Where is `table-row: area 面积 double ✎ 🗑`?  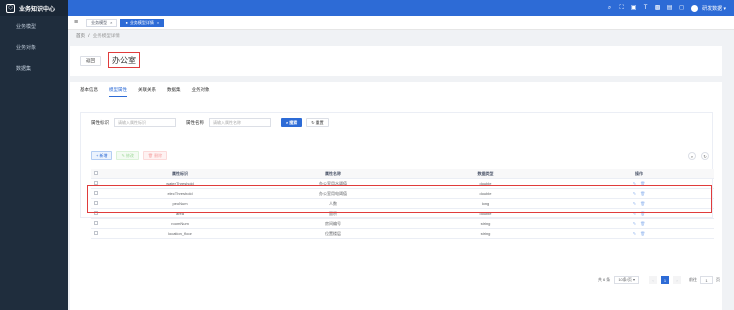 table-row: area 面积 double ✎ 🗑 is located at coordinates (402, 214).